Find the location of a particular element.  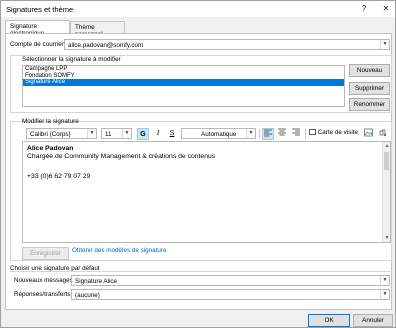

scroll-down-icon: ▼ is located at coordinates (387, 238).